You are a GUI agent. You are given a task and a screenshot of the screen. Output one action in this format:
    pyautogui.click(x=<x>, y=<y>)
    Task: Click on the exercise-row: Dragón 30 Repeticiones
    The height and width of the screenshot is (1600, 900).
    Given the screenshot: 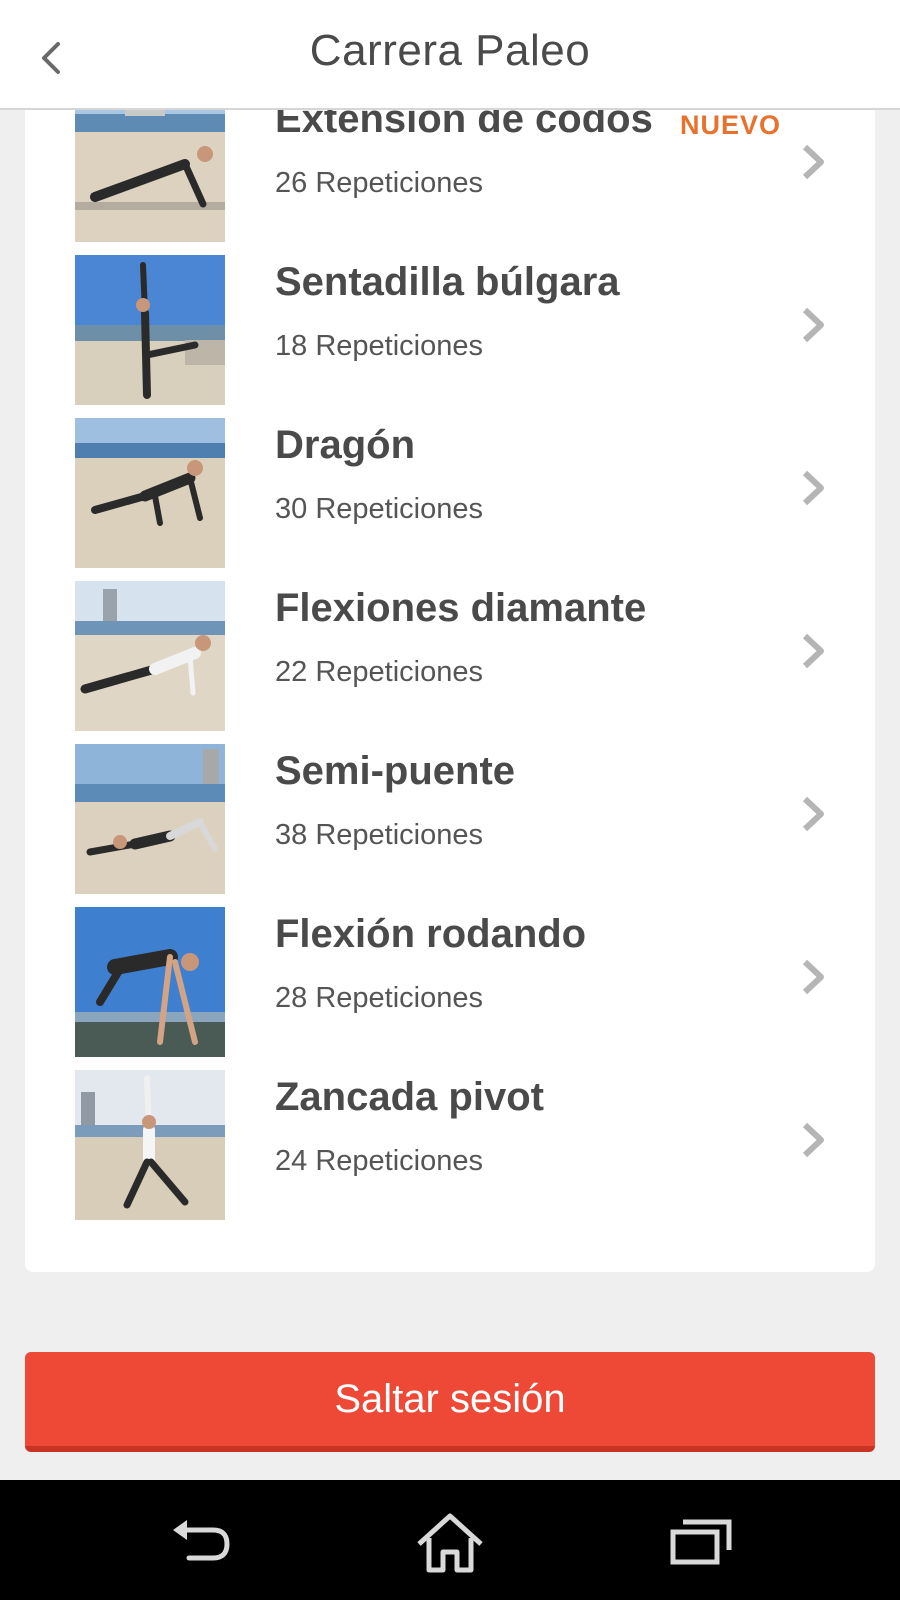 What is the action you would take?
    pyautogui.click(x=450, y=493)
    